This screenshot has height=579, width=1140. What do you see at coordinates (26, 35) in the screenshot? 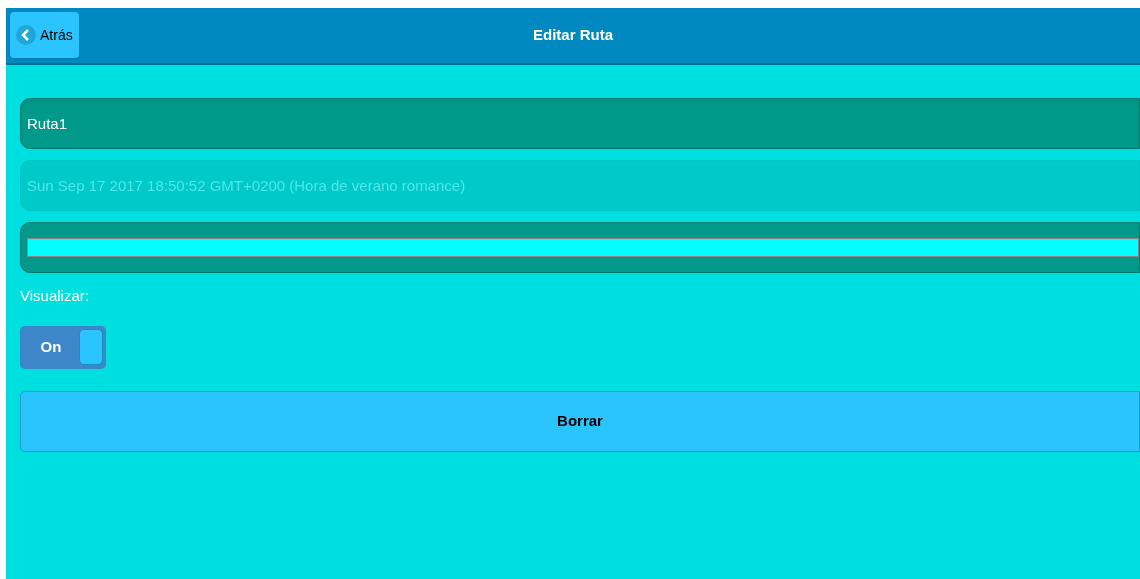
I see `chevron-left-icon` at bounding box center [26, 35].